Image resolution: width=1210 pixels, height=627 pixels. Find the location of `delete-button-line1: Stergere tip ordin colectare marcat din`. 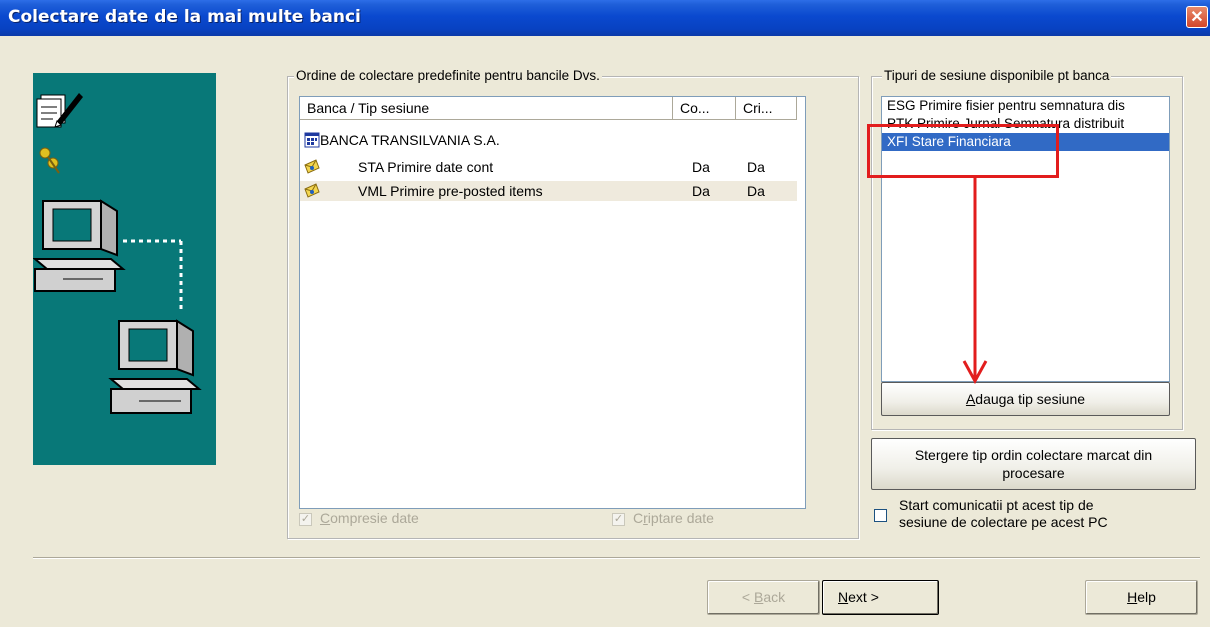

delete-button-line1: Stergere tip ordin colectare marcat din is located at coordinates (1033, 455).